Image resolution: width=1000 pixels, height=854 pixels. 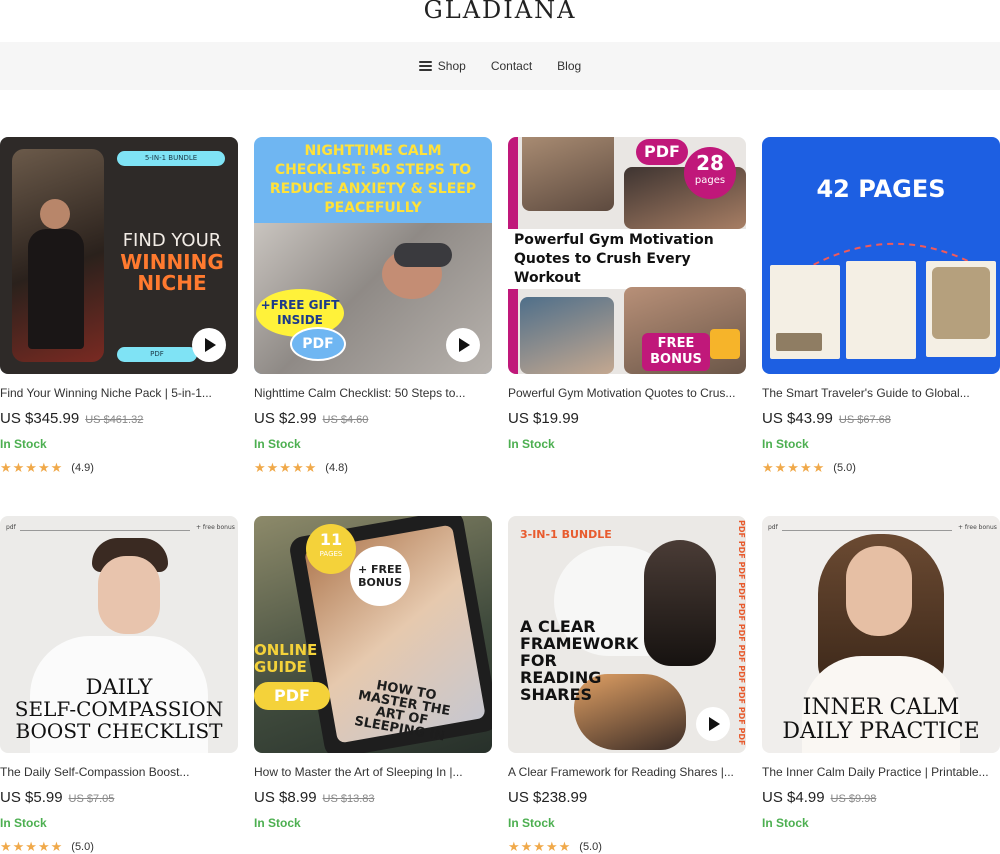 I want to click on product-price: US $8.99 US $13.83, so click(x=373, y=797).